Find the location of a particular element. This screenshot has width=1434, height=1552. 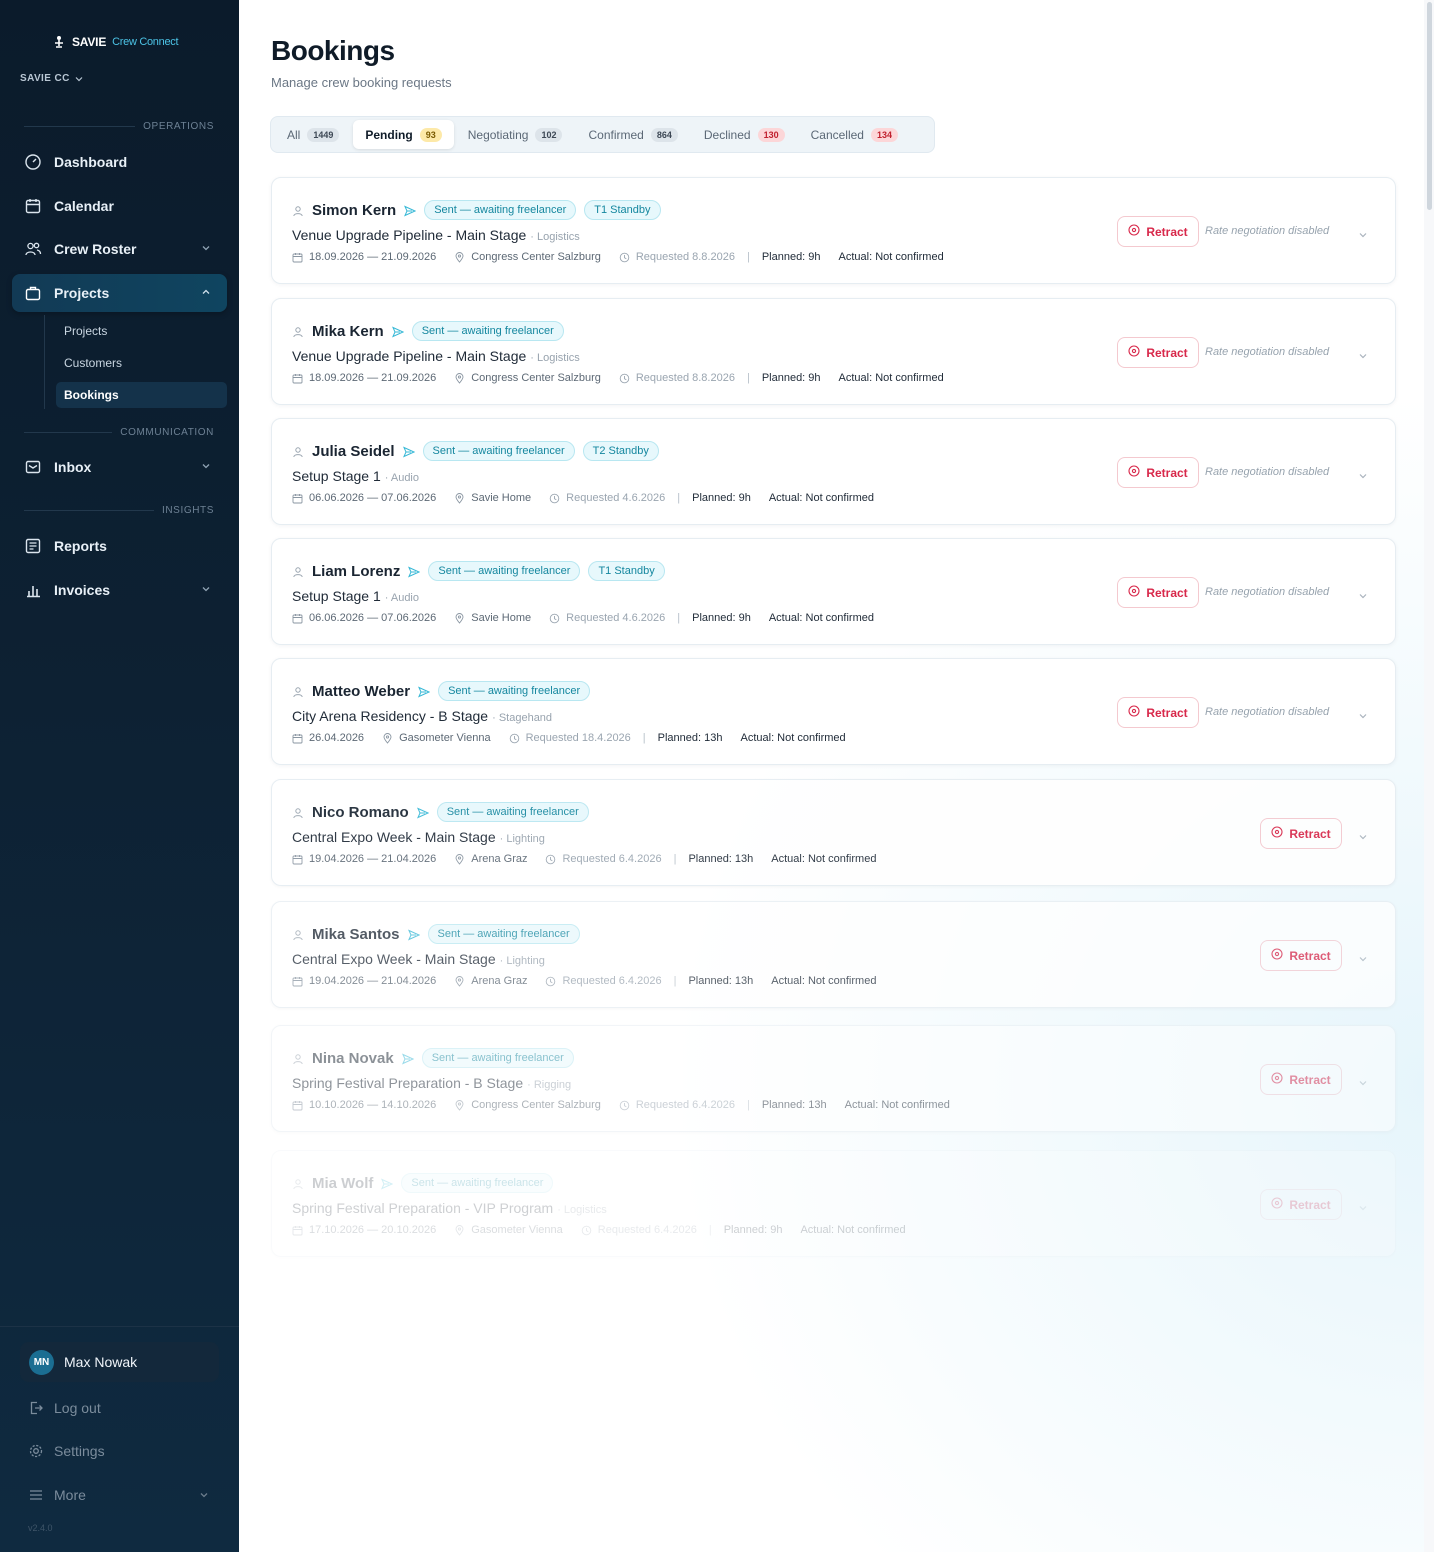

subnav-item-customers: Customers is located at coordinates (141, 363).